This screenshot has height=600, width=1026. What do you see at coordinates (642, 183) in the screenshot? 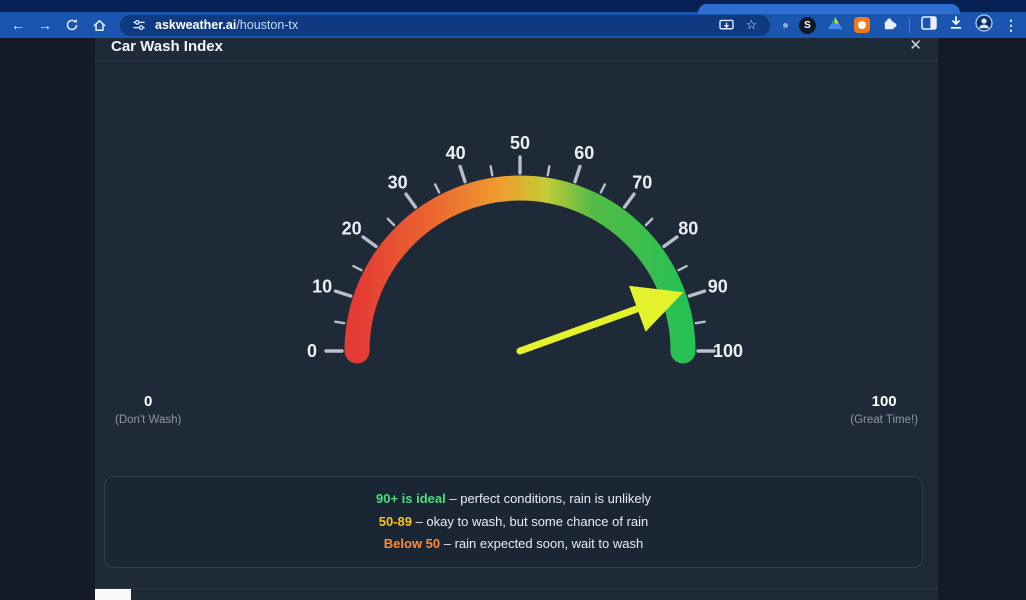
I see `svg-text: 70` at bounding box center [642, 183].